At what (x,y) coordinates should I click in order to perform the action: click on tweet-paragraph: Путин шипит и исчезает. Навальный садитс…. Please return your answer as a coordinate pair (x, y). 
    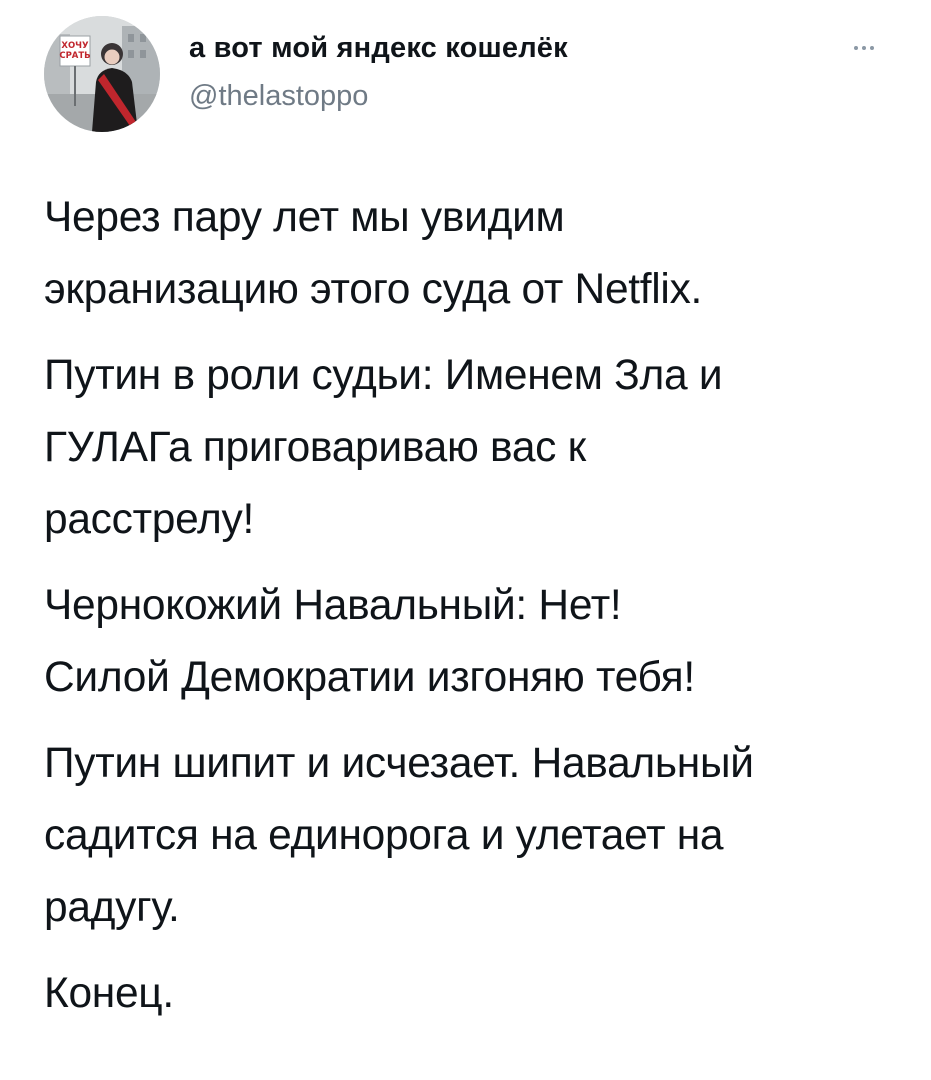
    Looking at the image, I should click on (399, 835).